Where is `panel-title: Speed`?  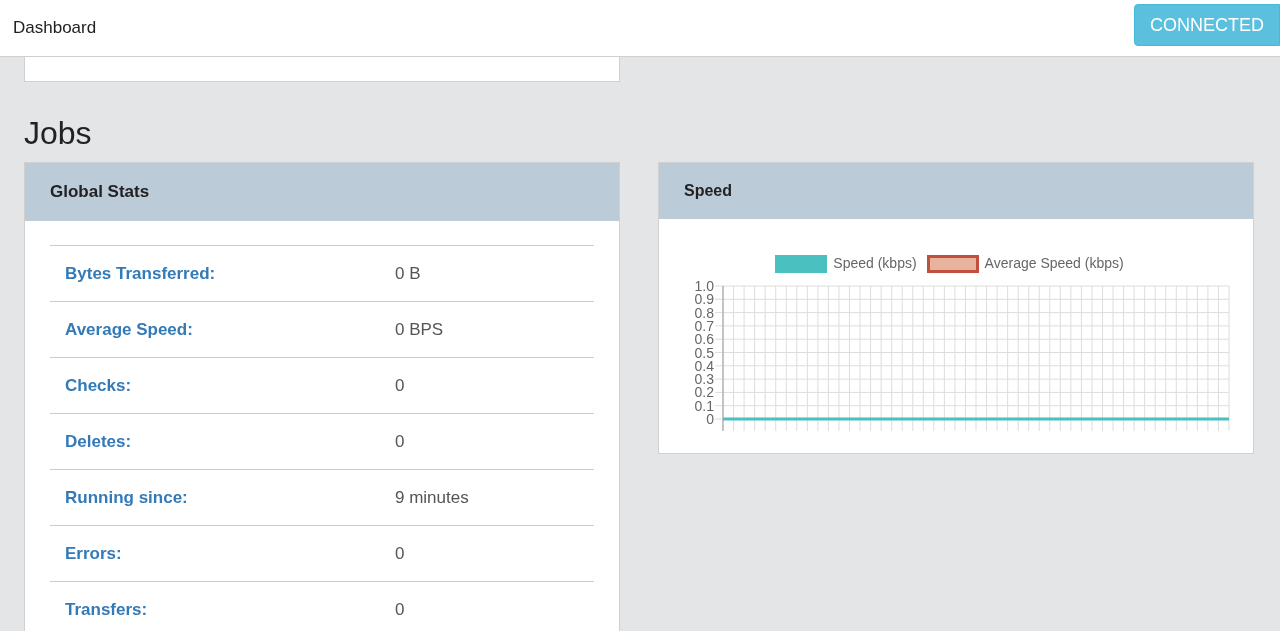
panel-title: Speed is located at coordinates (708, 191).